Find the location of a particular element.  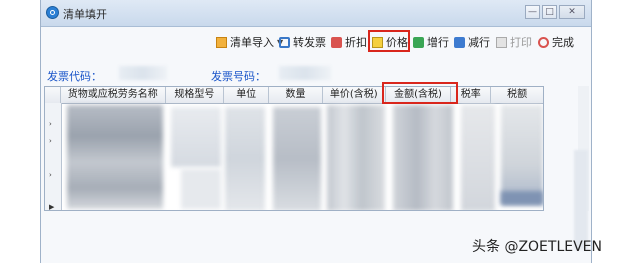

convert-invoice-button: 转发票 is located at coordinates (302, 42).